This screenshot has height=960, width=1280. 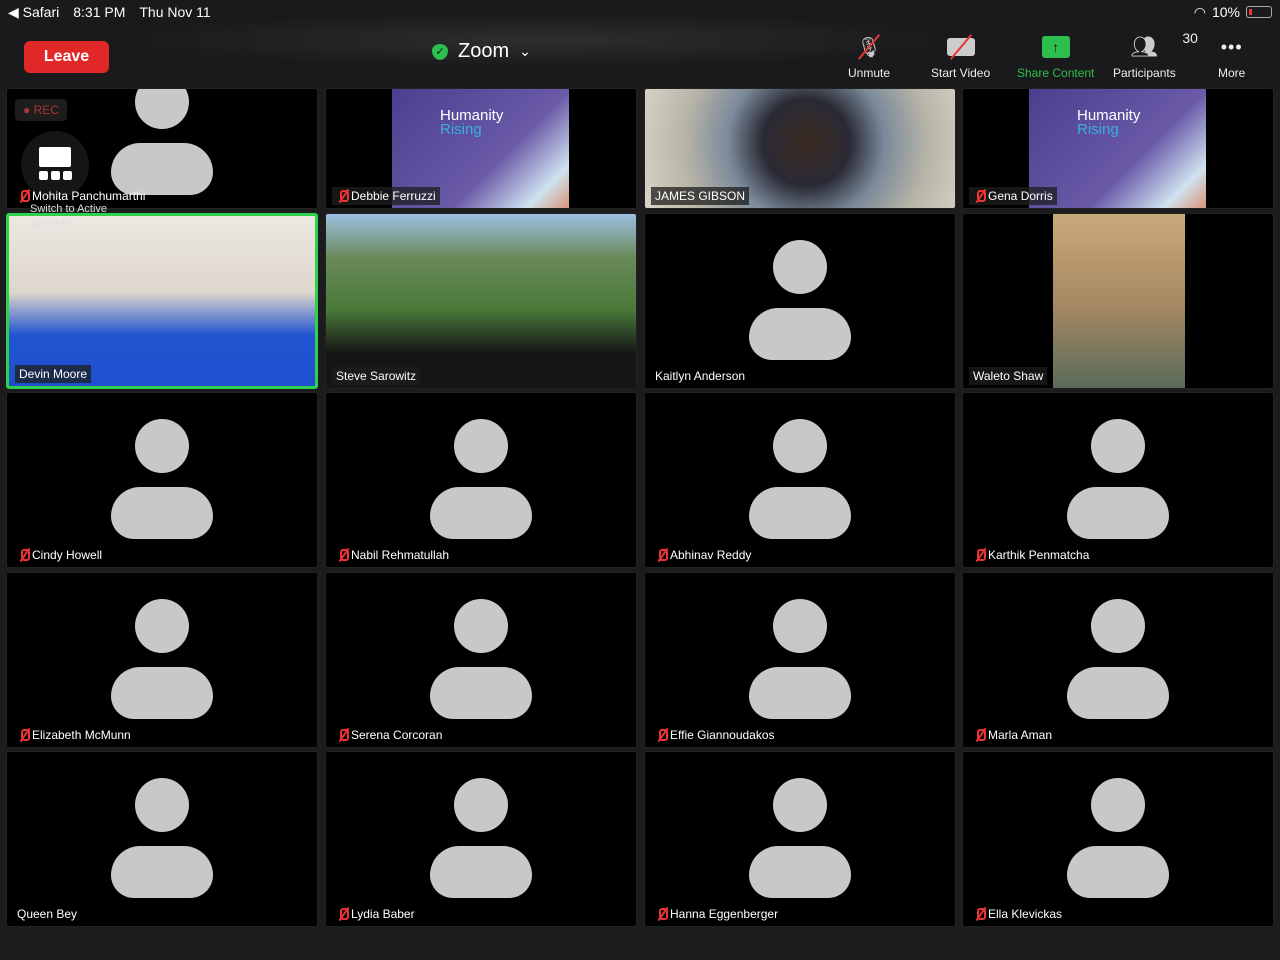 I want to click on participant-tile: Serena Corcoran, so click(x=481, y=660).